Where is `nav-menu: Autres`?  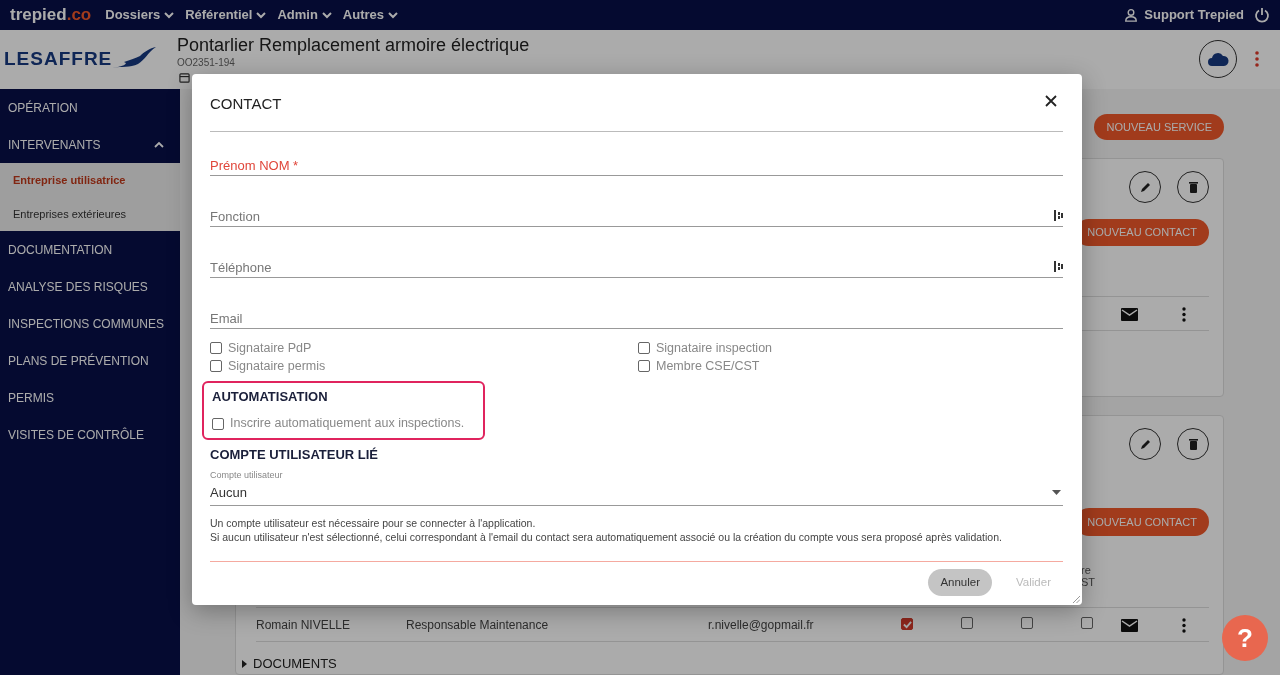
nav-menu: Autres is located at coordinates (370, 15).